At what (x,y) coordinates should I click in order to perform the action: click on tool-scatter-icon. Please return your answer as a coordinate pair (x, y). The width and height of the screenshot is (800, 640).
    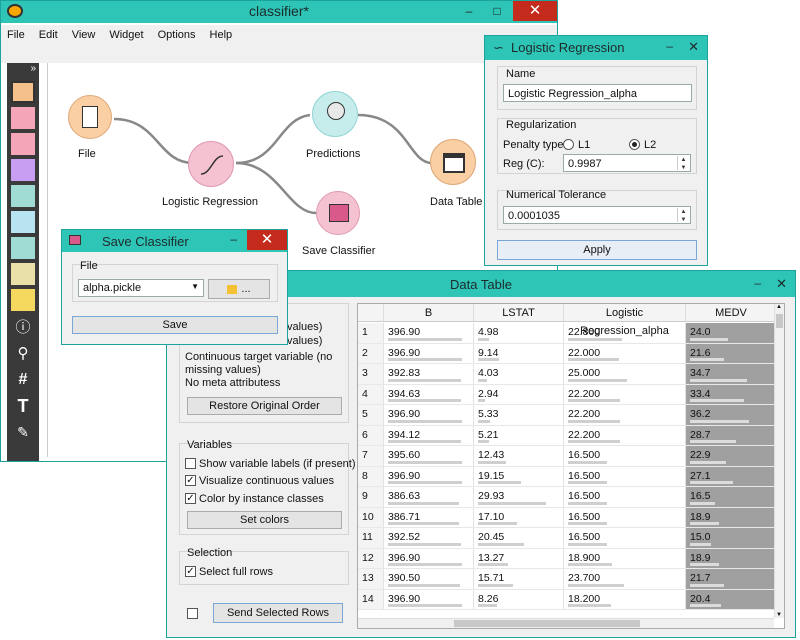
    Looking at the image, I should click on (23, 118).